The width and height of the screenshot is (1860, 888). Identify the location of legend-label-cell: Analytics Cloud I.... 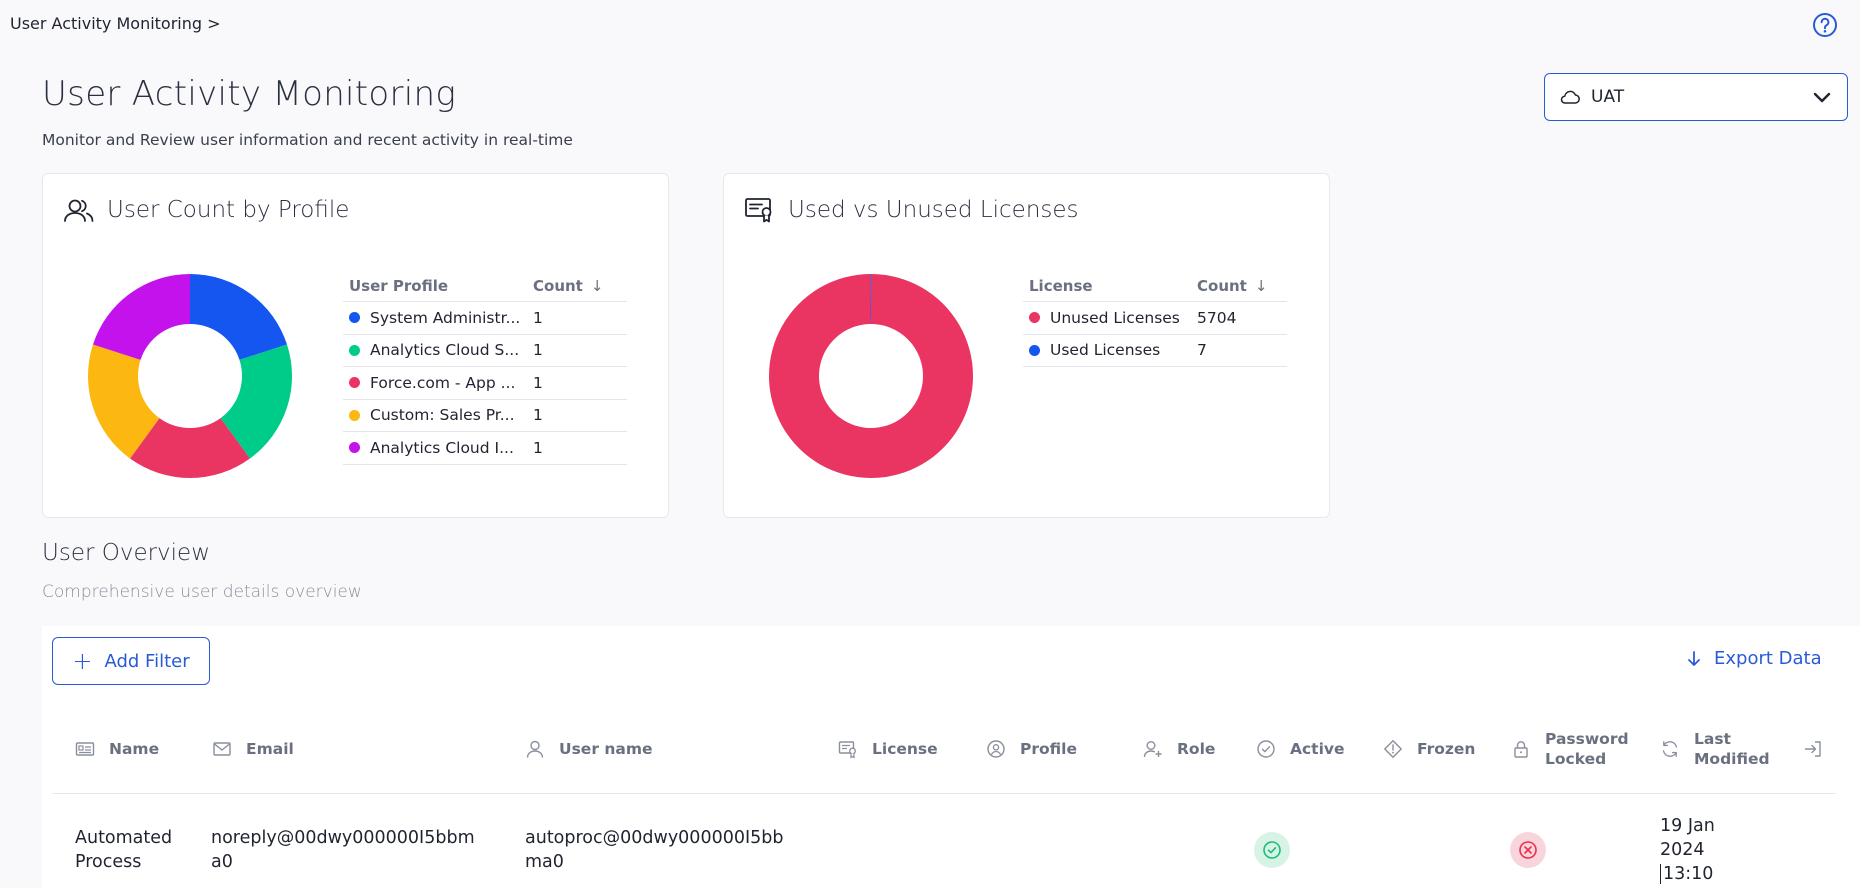
(438, 448).